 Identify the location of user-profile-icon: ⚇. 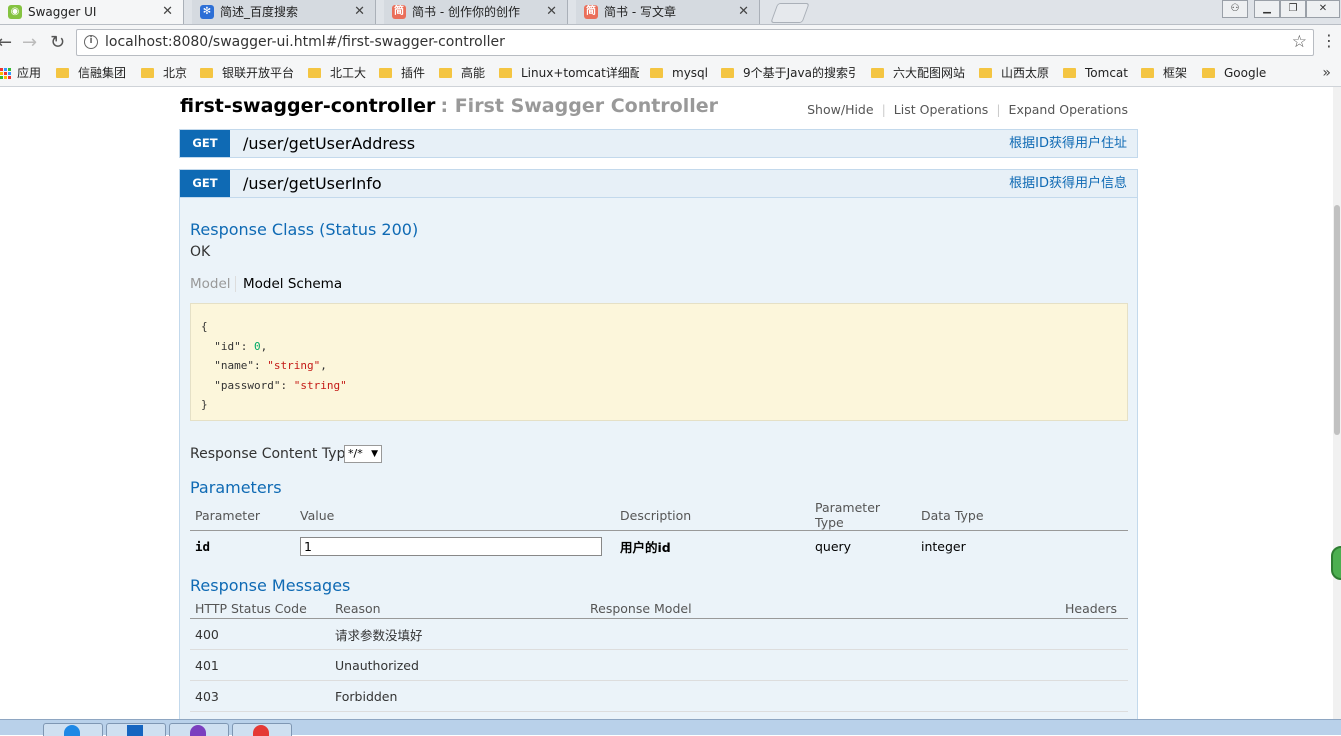
(1235, 9).